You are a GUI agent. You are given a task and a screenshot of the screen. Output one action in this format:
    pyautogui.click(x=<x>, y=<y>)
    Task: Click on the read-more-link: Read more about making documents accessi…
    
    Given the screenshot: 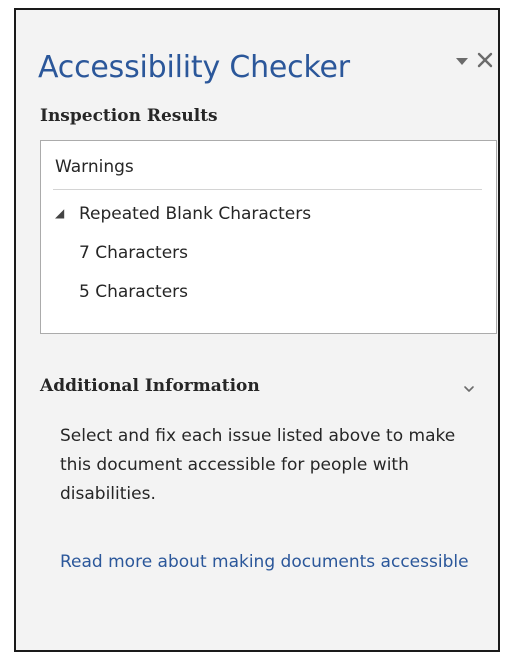 What is the action you would take?
    pyautogui.click(x=270, y=562)
    